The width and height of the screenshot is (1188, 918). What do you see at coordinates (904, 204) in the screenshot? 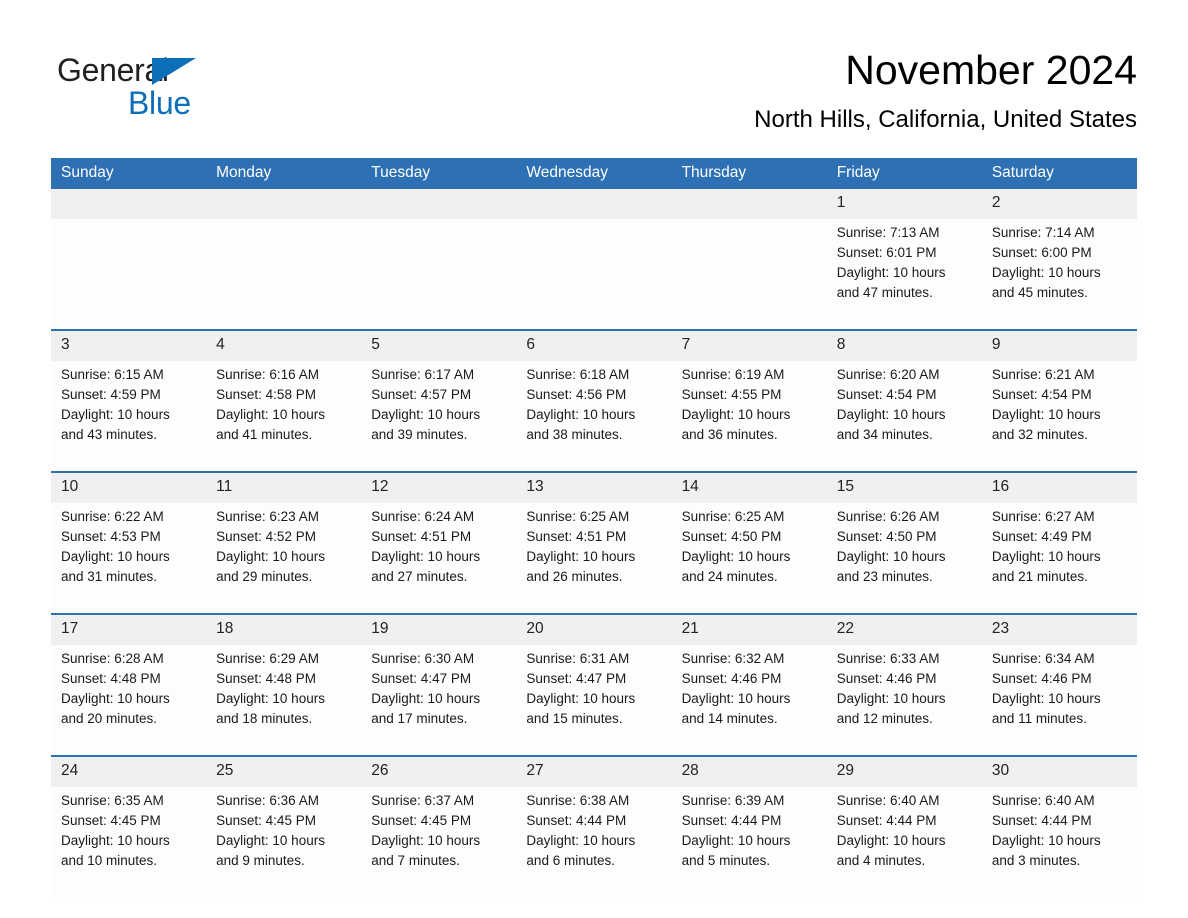
I see `day-number: 1` at bounding box center [904, 204].